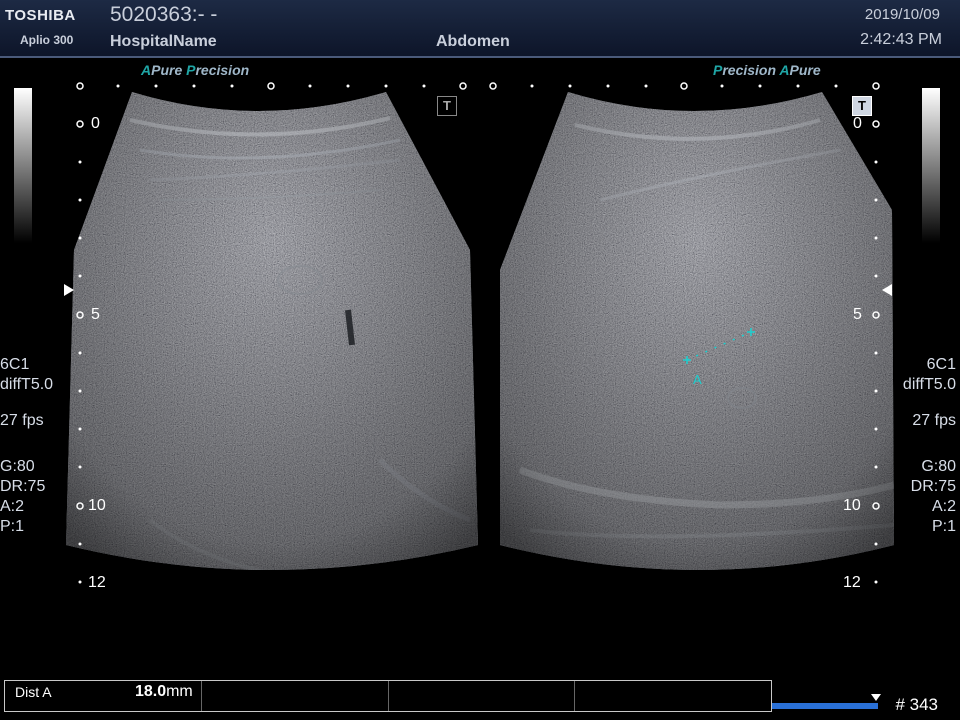 This screenshot has height=720, width=960. What do you see at coordinates (22, 497) in the screenshot?
I see `left-param-group-2: G:80 DR:75 A:2 P:1` at bounding box center [22, 497].